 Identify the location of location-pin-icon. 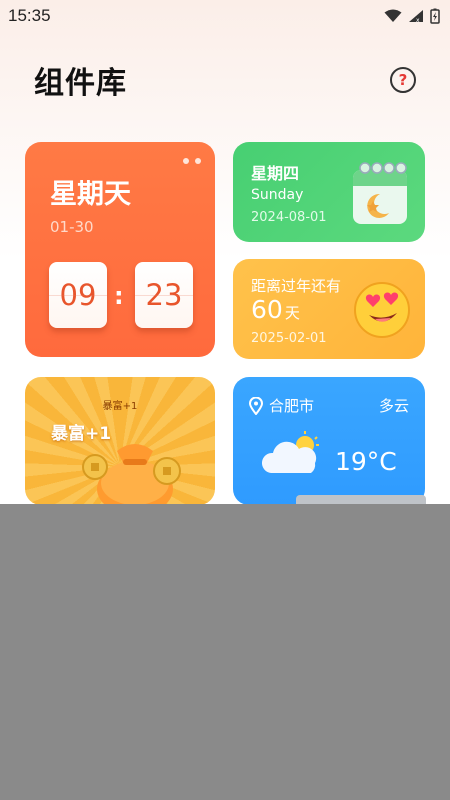
(256, 405).